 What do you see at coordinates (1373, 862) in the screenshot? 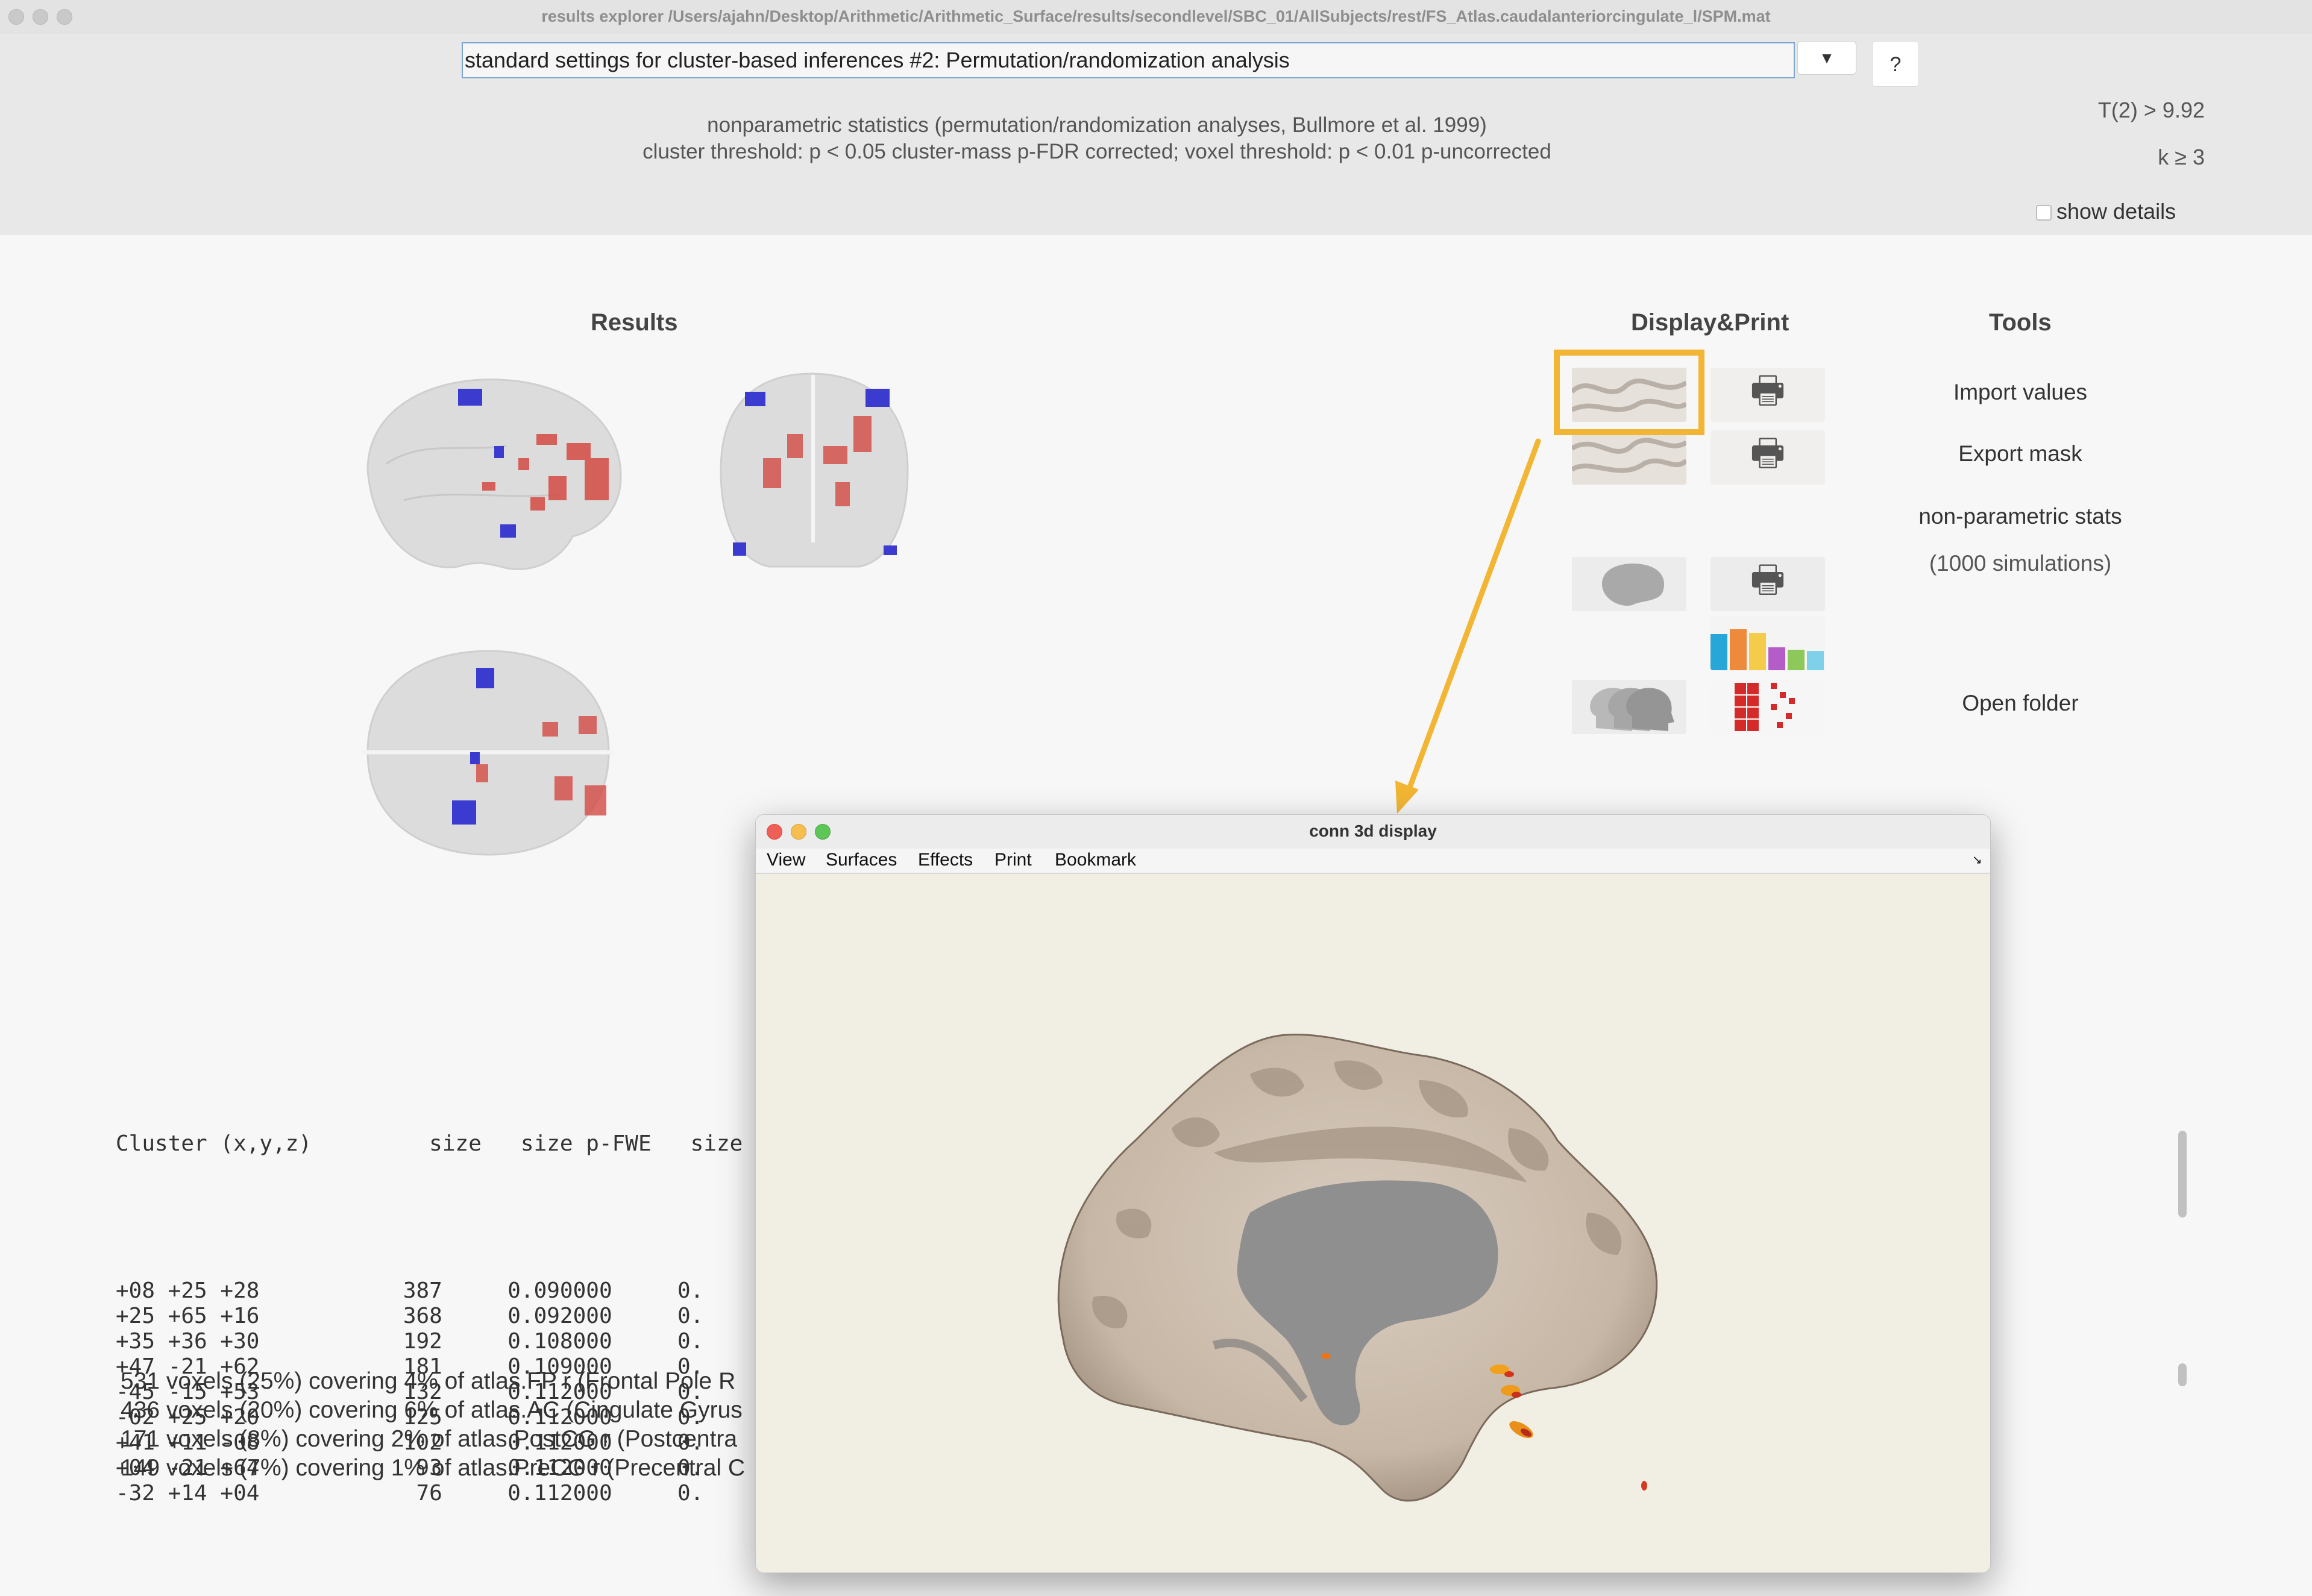
I see `menu-bar: View Surfaces Effects Print Bookmark ↘` at bounding box center [1373, 862].